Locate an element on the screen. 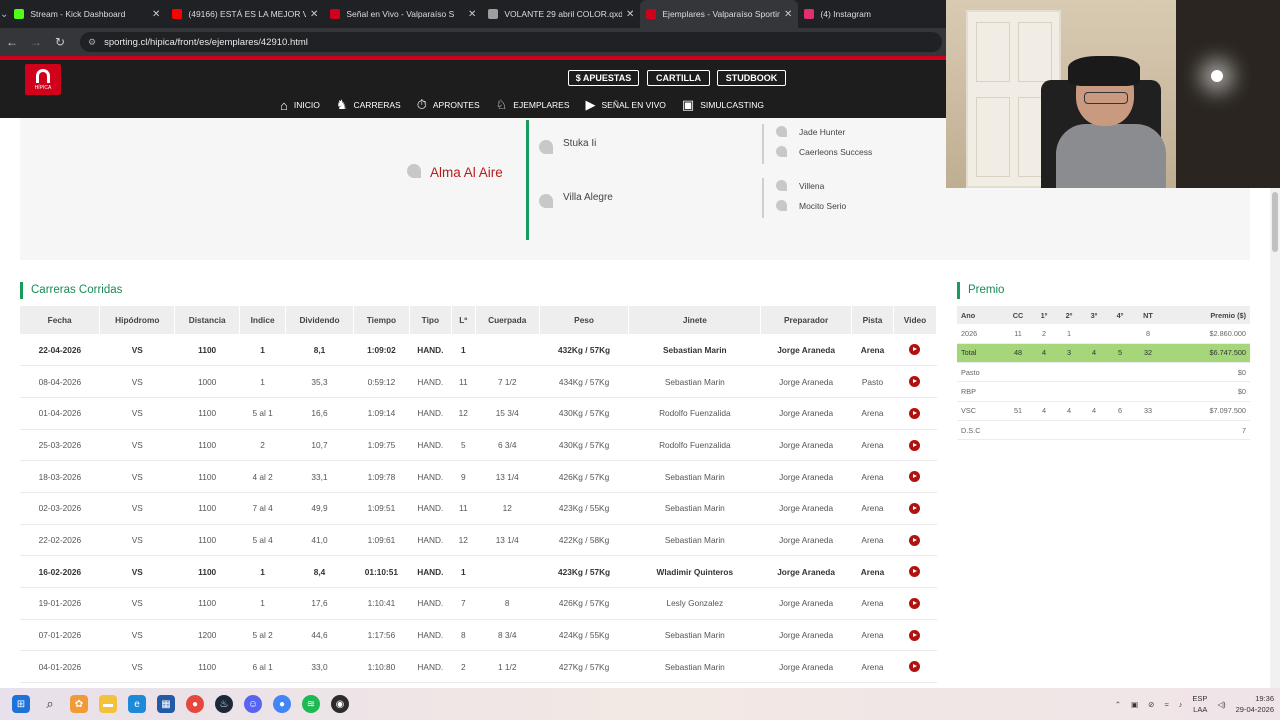  language-indicator: ESP LAA is located at coordinates (1199, 704).